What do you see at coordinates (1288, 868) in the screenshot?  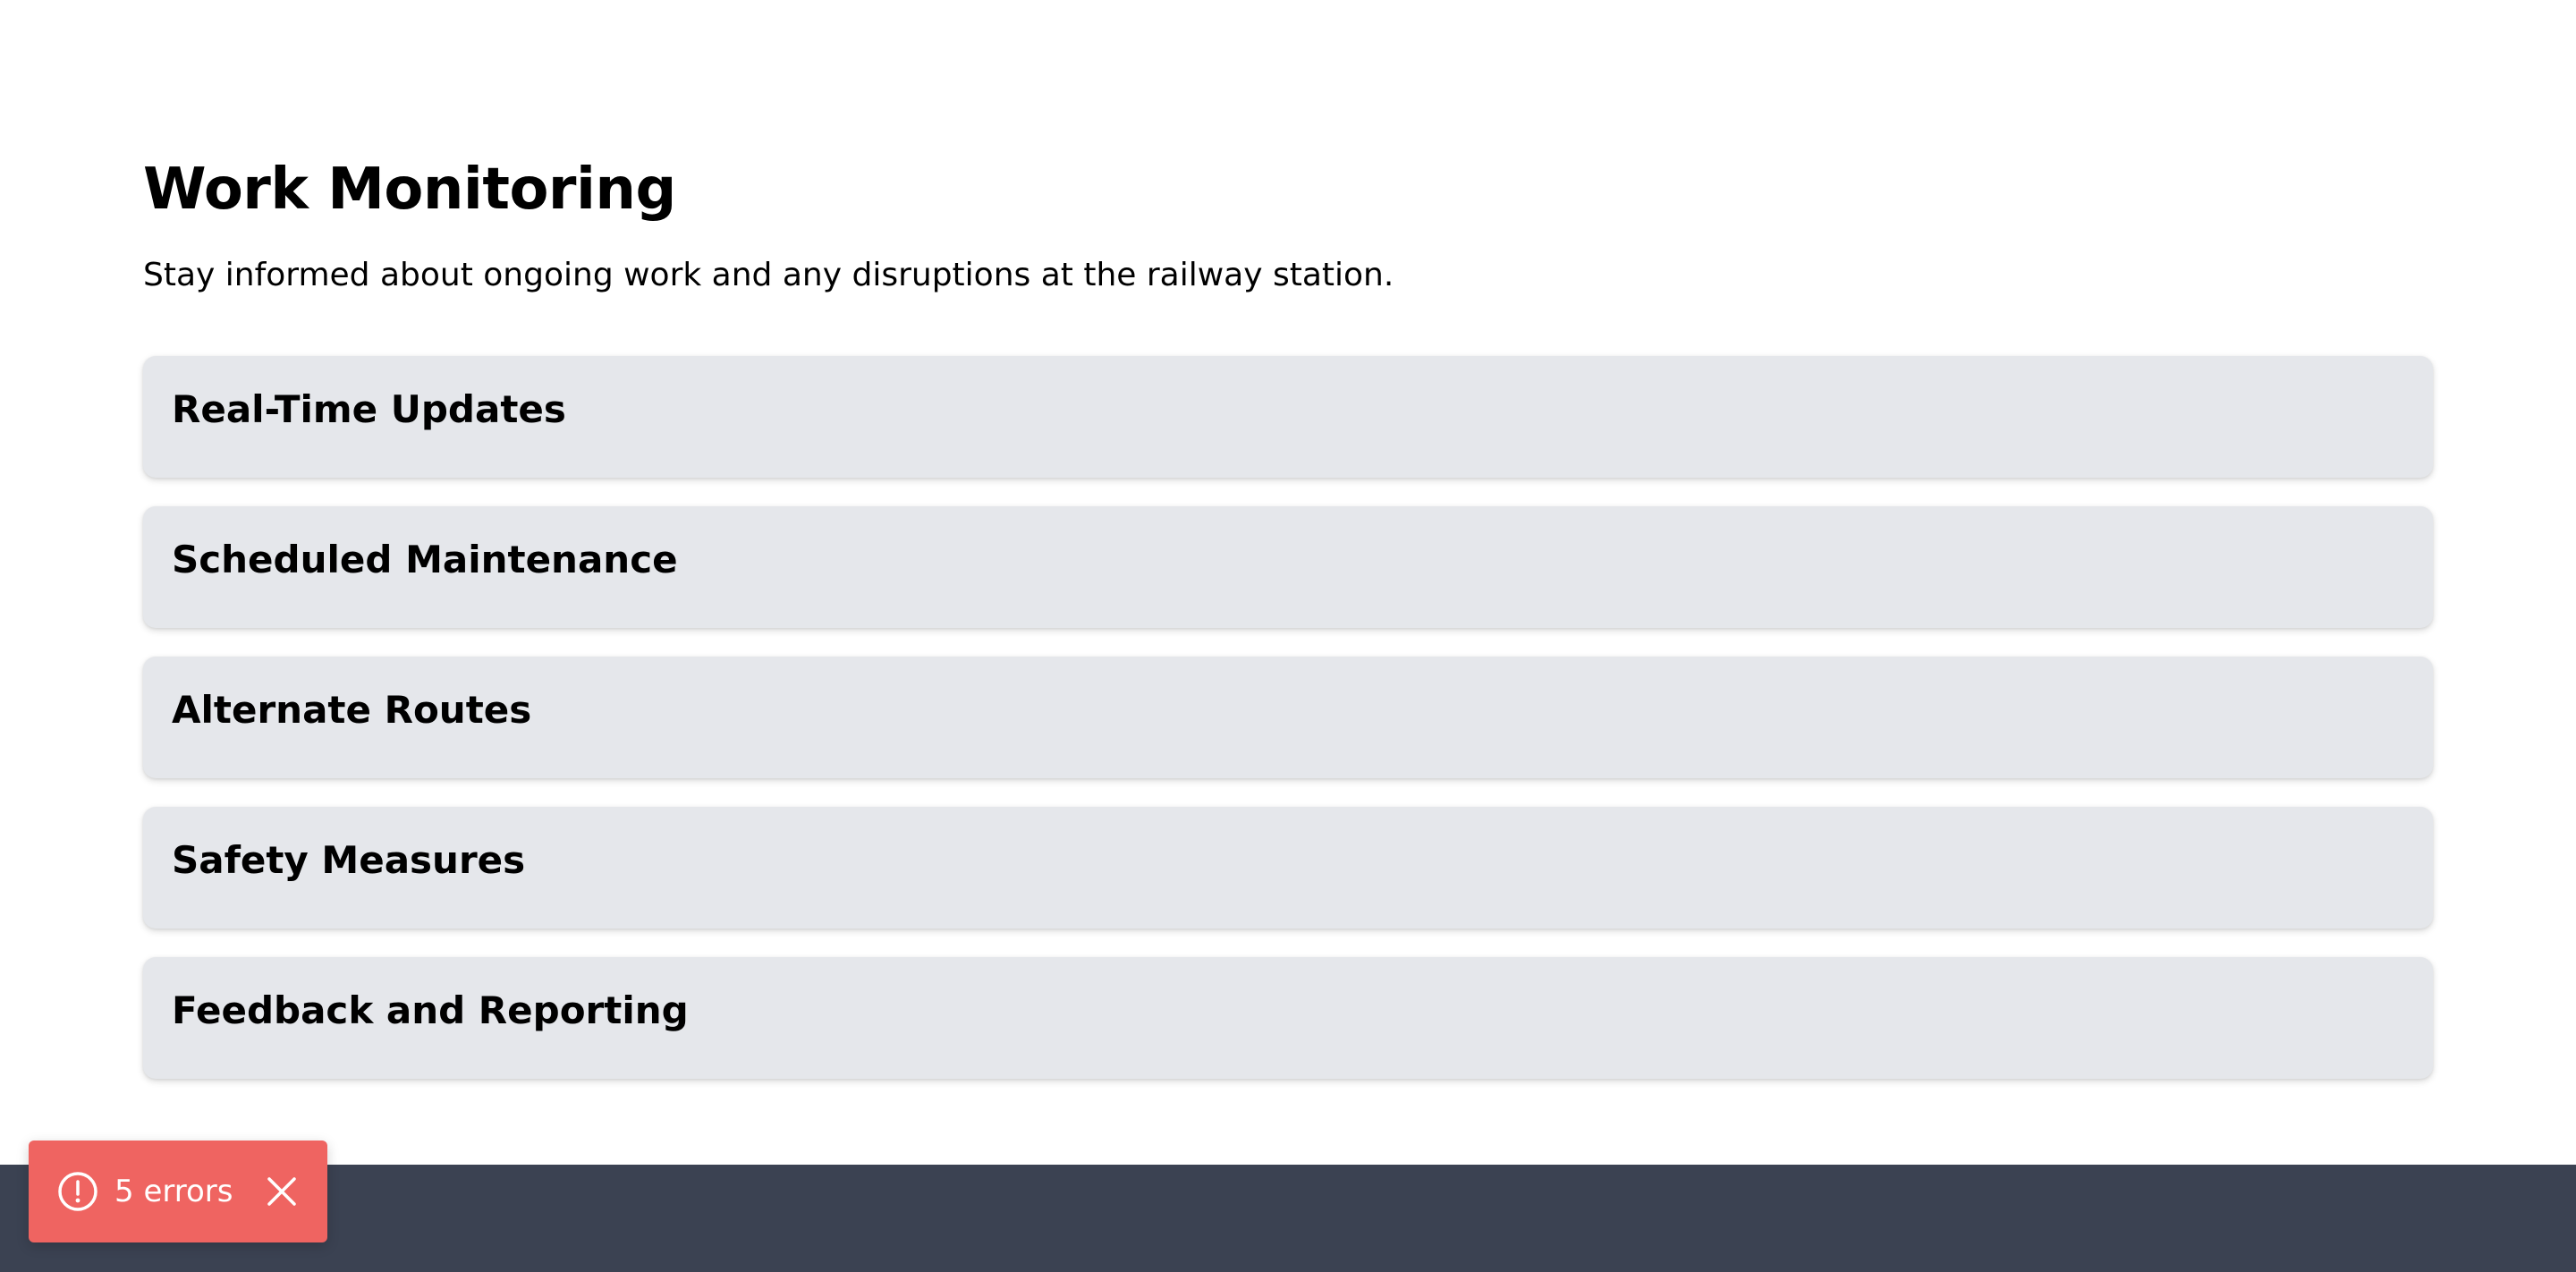 I see `section-safety-measures: Safety Measures` at bounding box center [1288, 868].